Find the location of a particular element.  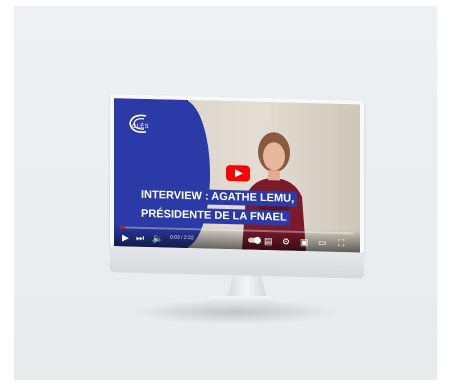

time-display: 0:03 / 2:22 is located at coordinates (182, 238).